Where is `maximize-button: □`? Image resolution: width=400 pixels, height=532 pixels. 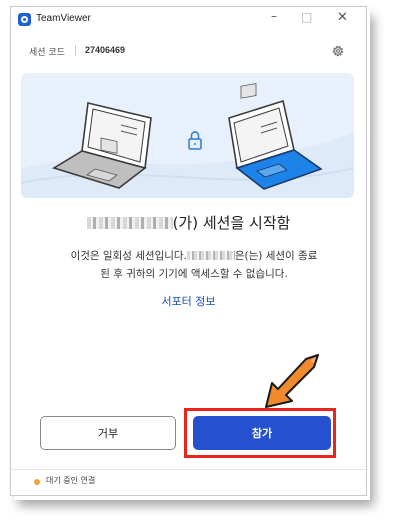 maximize-button: □ is located at coordinates (306, 17).